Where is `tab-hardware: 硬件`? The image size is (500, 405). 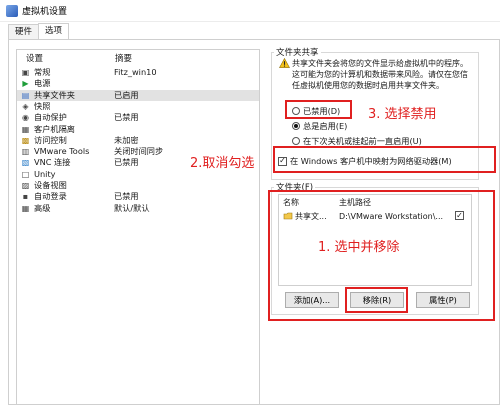
tab-hardware: 硬件 is located at coordinates (24, 31).